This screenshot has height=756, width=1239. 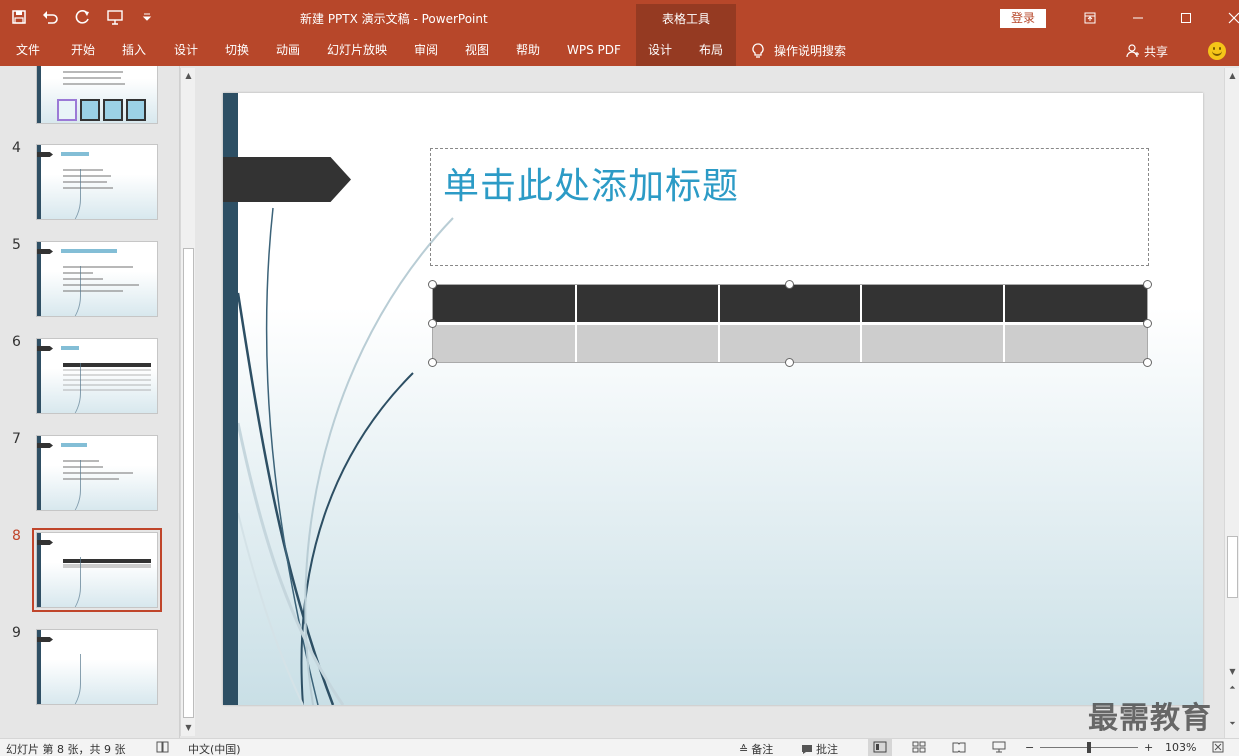 I want to click on editor-scrollbar: ▲ ▼ ⏶ ⏷, so click(x=1231, y=403).